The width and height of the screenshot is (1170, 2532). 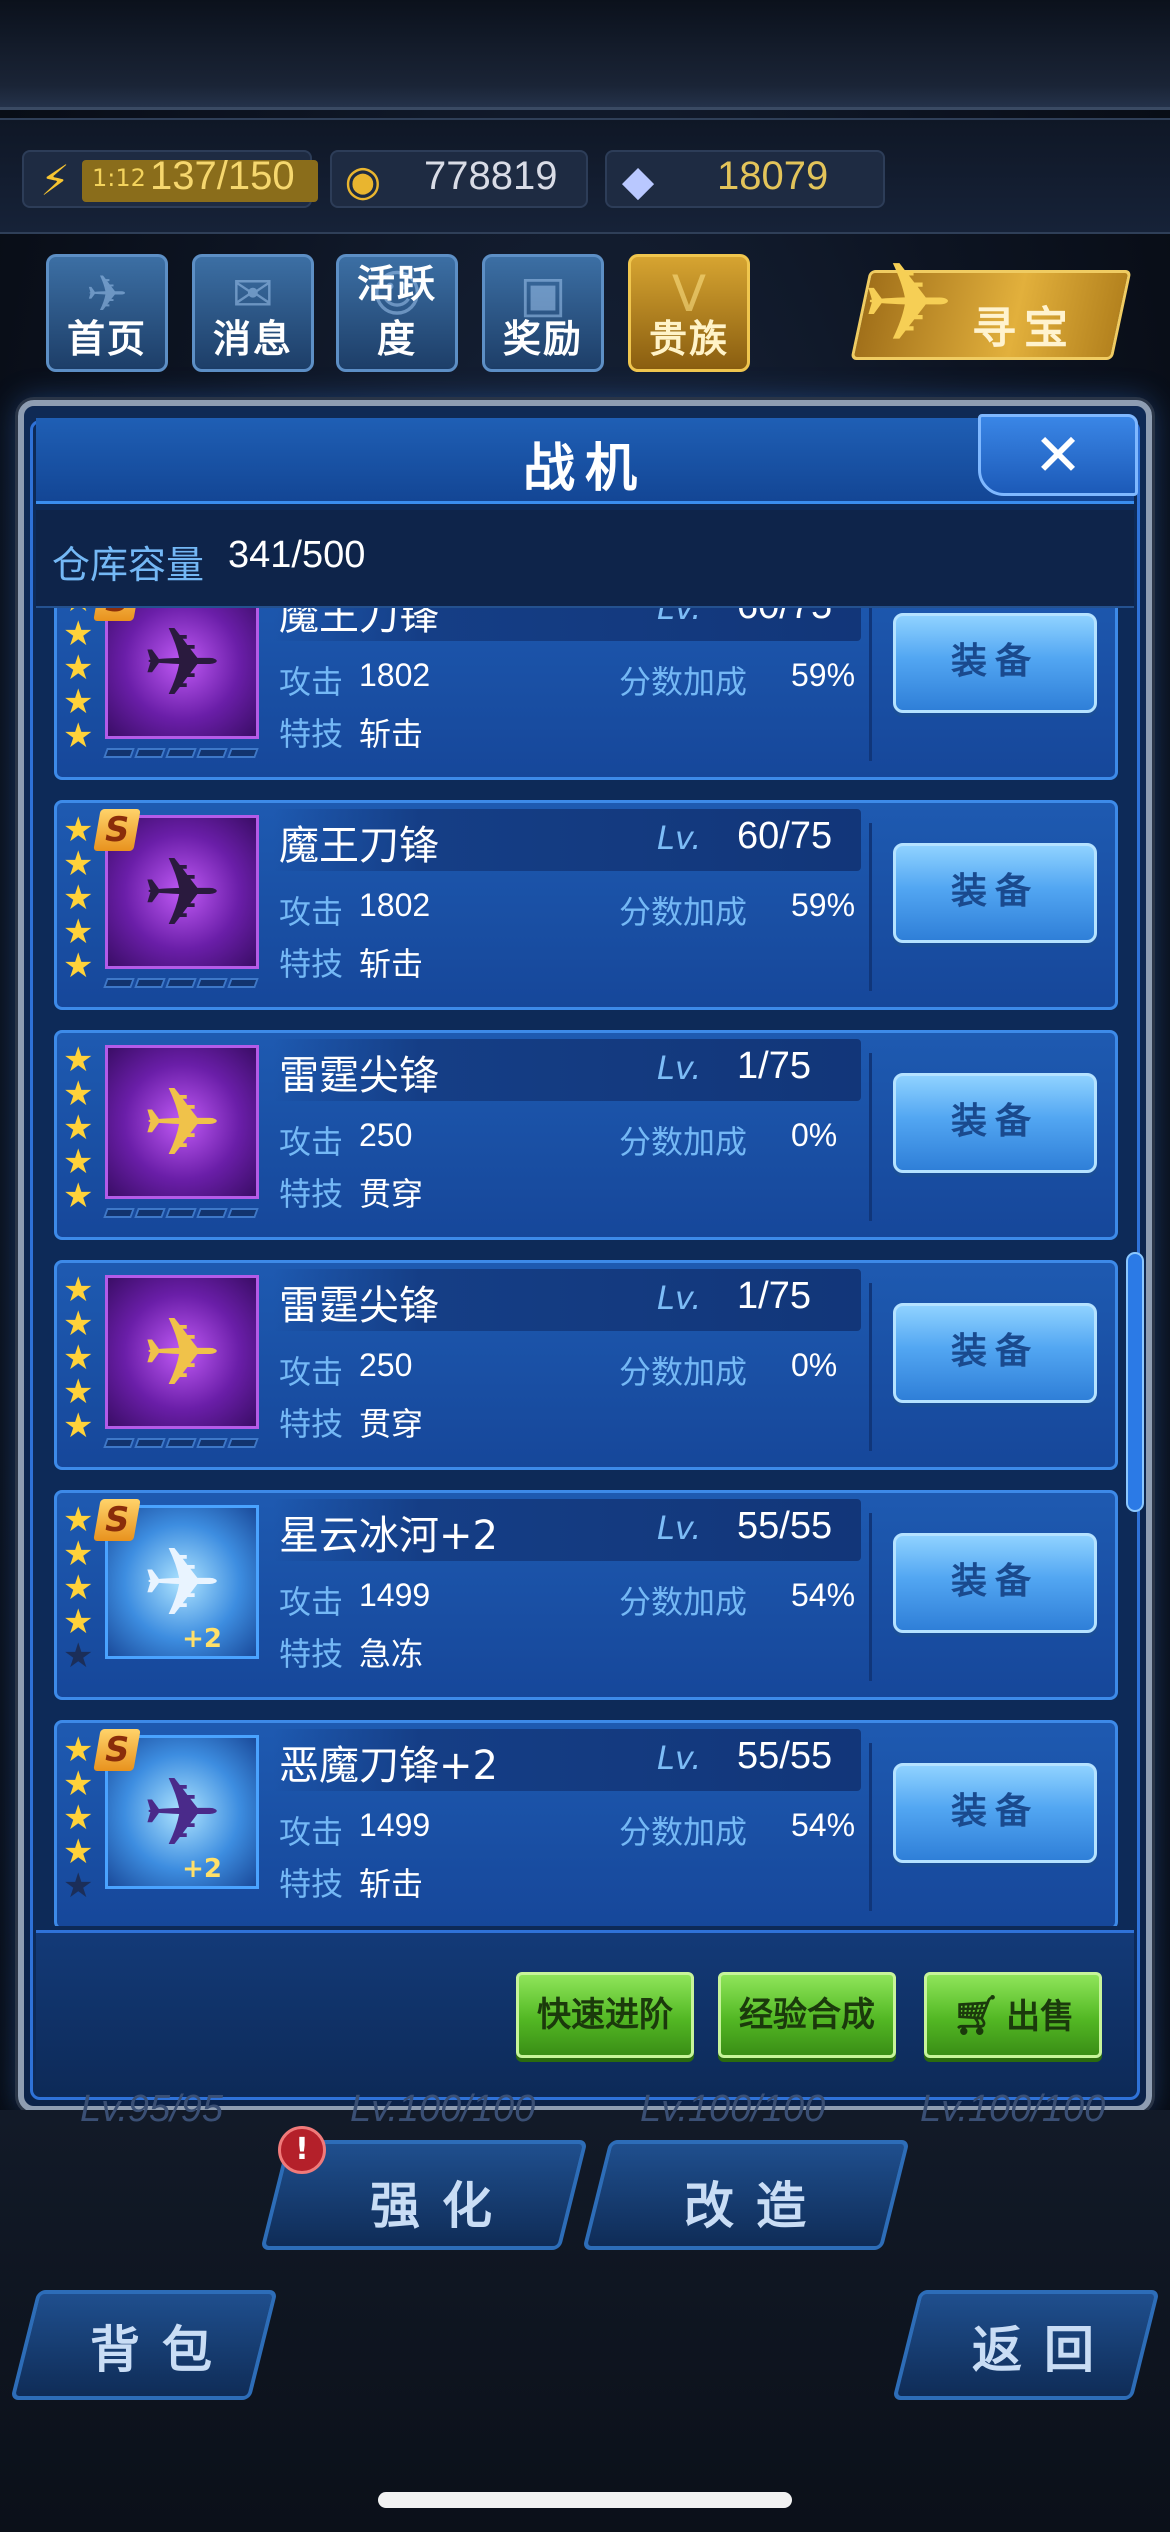 I want to click on lightning-icon: ⚡, so click(x=55, y=180).